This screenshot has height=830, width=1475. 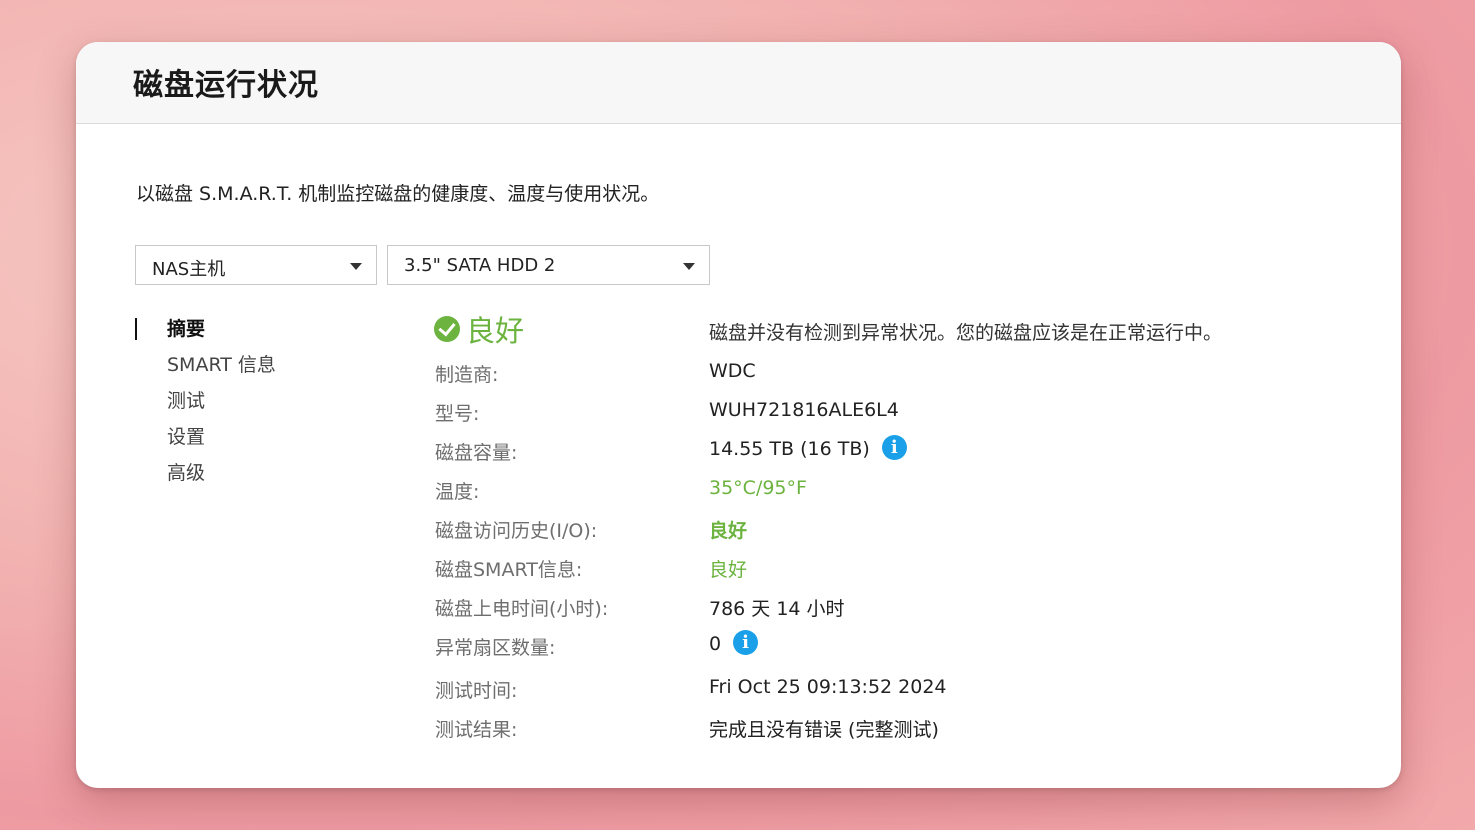 I want to click on side-nav: 摘要 SMART 信息 测试 设置 高级, so click(x=245, y=404).